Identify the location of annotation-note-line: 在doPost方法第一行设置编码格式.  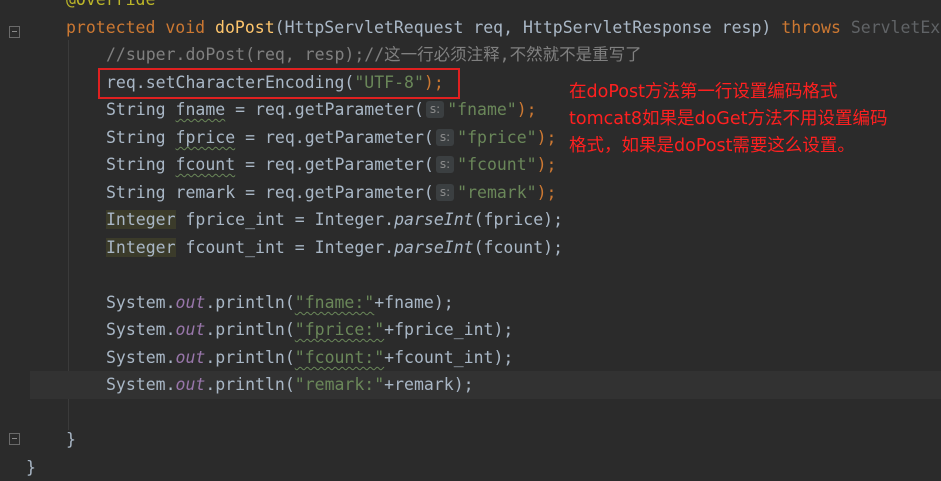
(703, 92).